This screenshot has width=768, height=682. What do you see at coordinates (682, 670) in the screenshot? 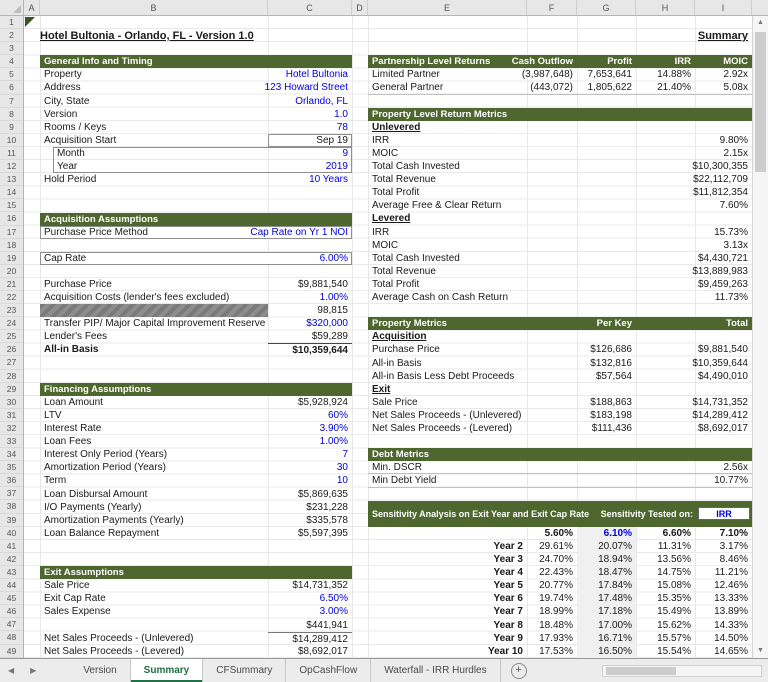
I see `horizontal-scrollbar` at bounding box center [682, 670].